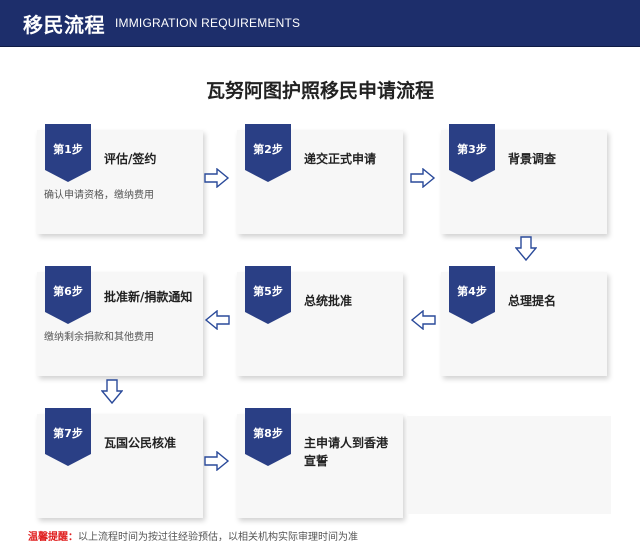 This screenshot has width=640, height=552. Describe the element at coordinates (68, 291) in the screenshot. I see `step-badge-label: 第6步` at that location.